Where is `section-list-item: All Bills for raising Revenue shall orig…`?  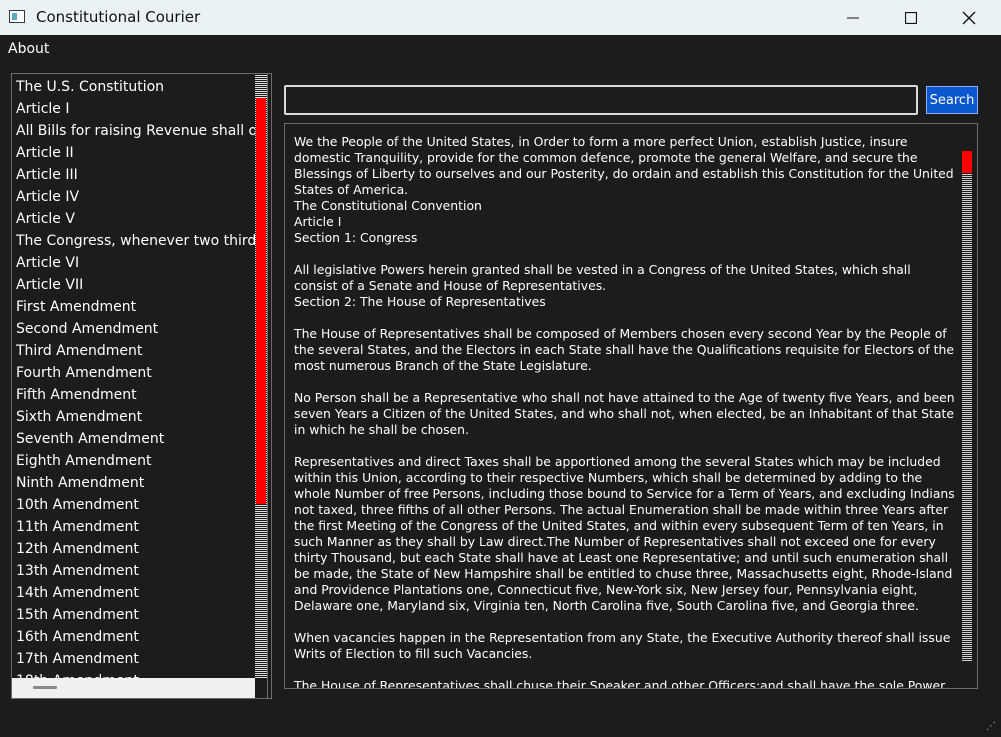 section-list-item: All Bills for raising Revenue shall orig… is located at coordinates (134, 131).